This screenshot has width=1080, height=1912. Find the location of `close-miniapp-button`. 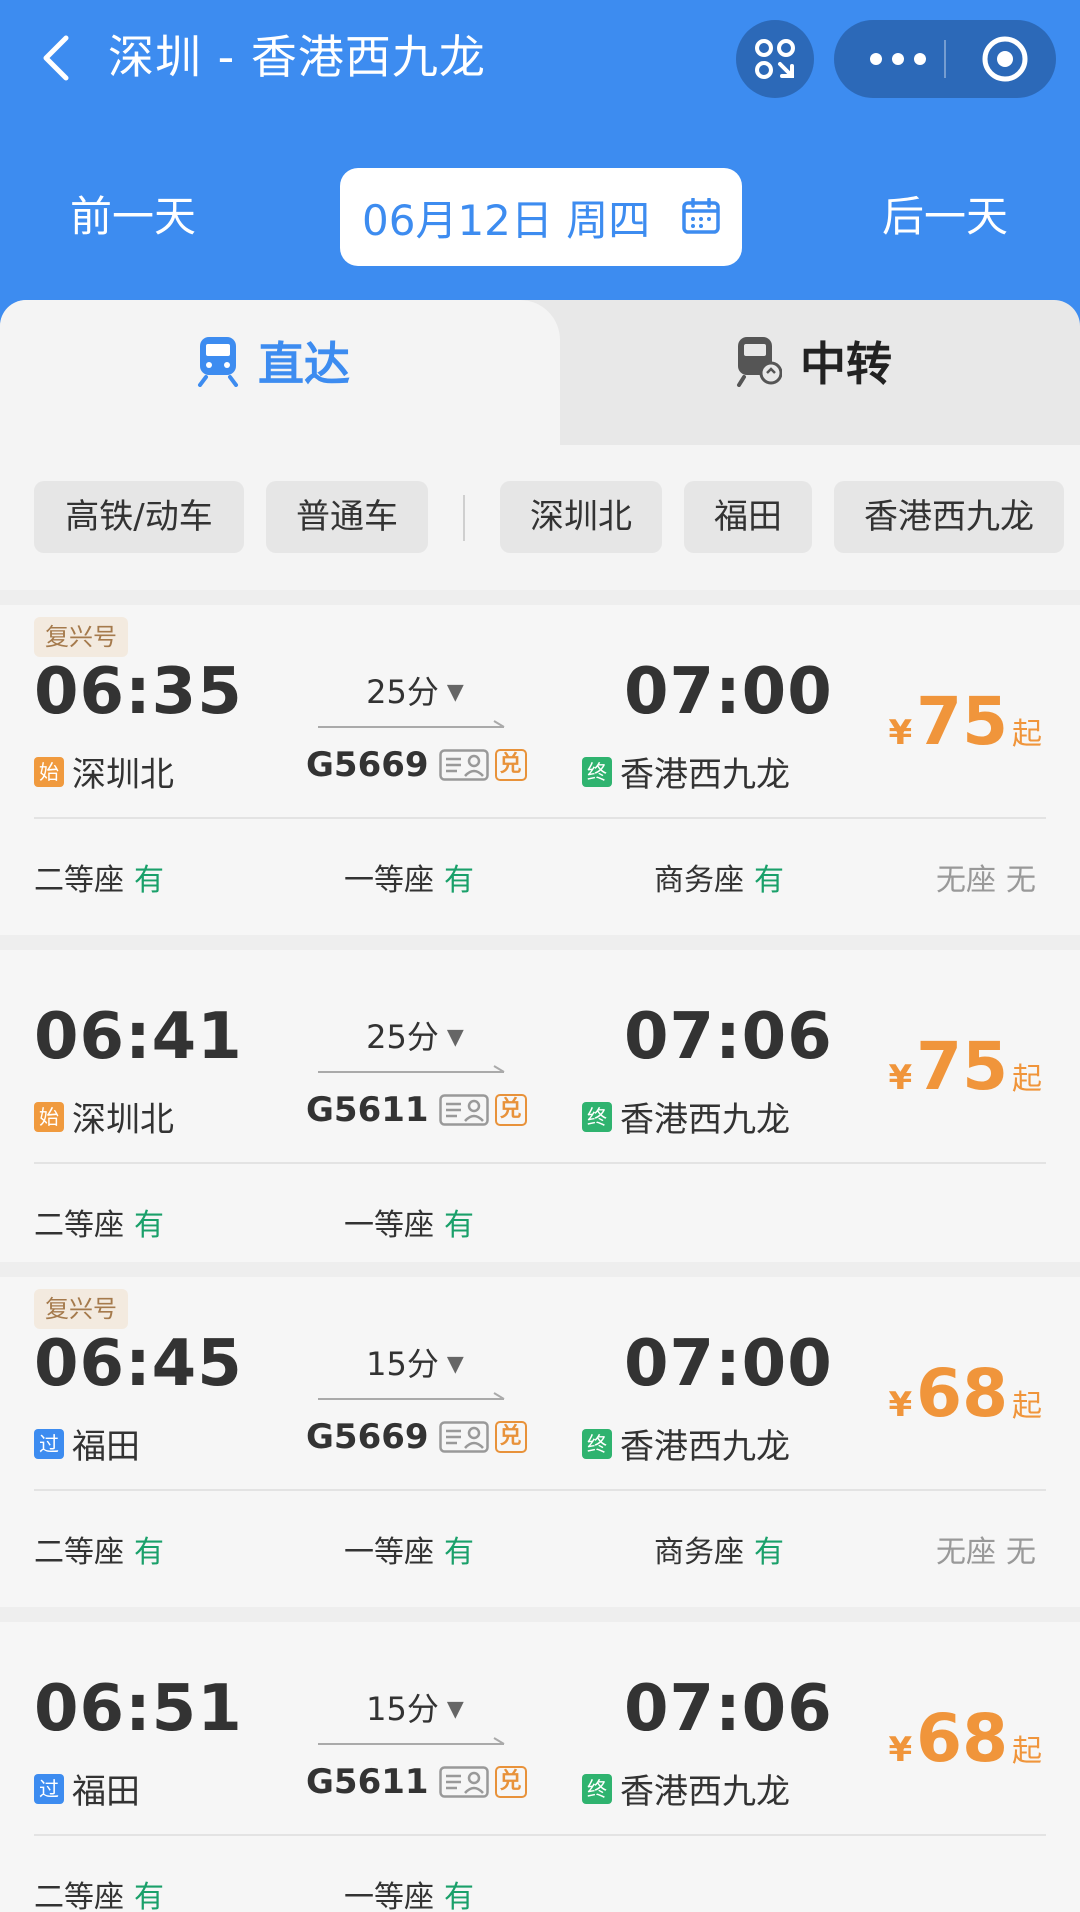

close-miniapp-button is located at coordinates (1005, 59).